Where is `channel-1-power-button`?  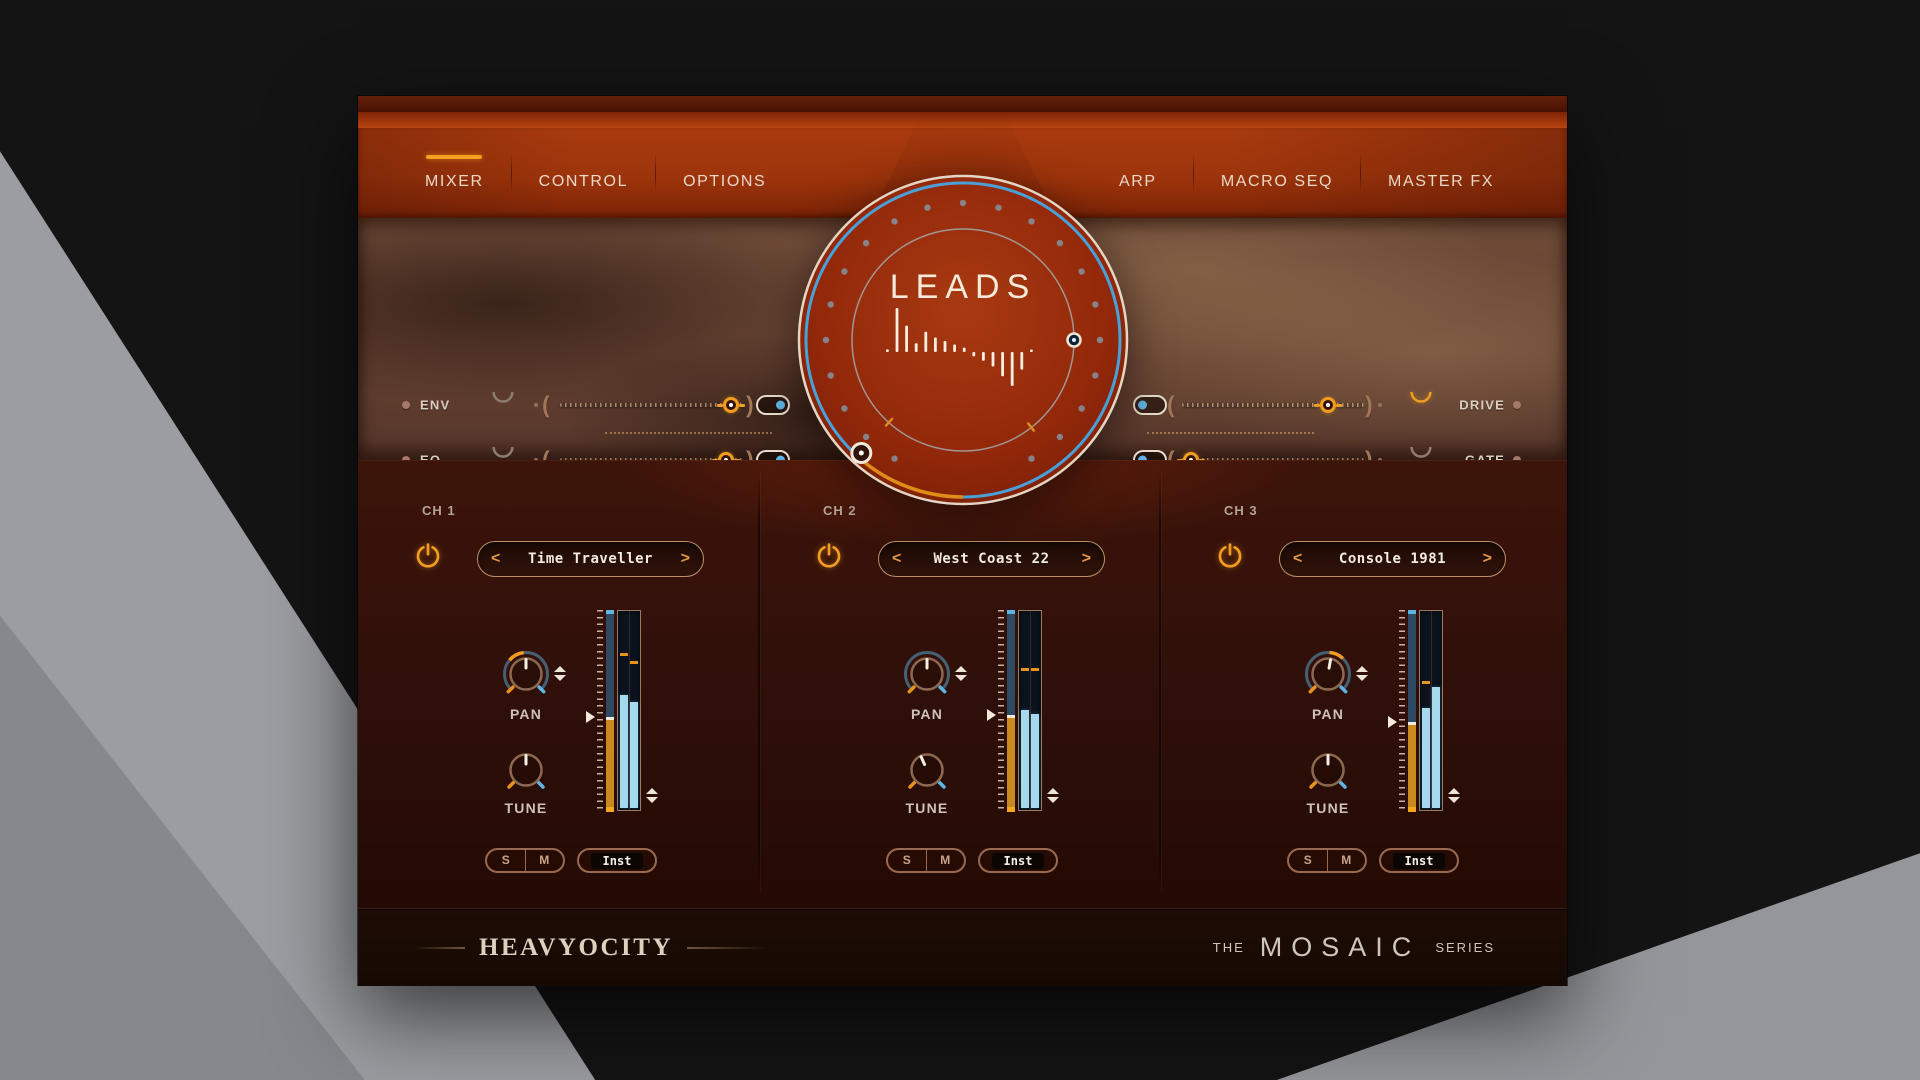 channel-1-power-button is located at coordinates (428, 556).